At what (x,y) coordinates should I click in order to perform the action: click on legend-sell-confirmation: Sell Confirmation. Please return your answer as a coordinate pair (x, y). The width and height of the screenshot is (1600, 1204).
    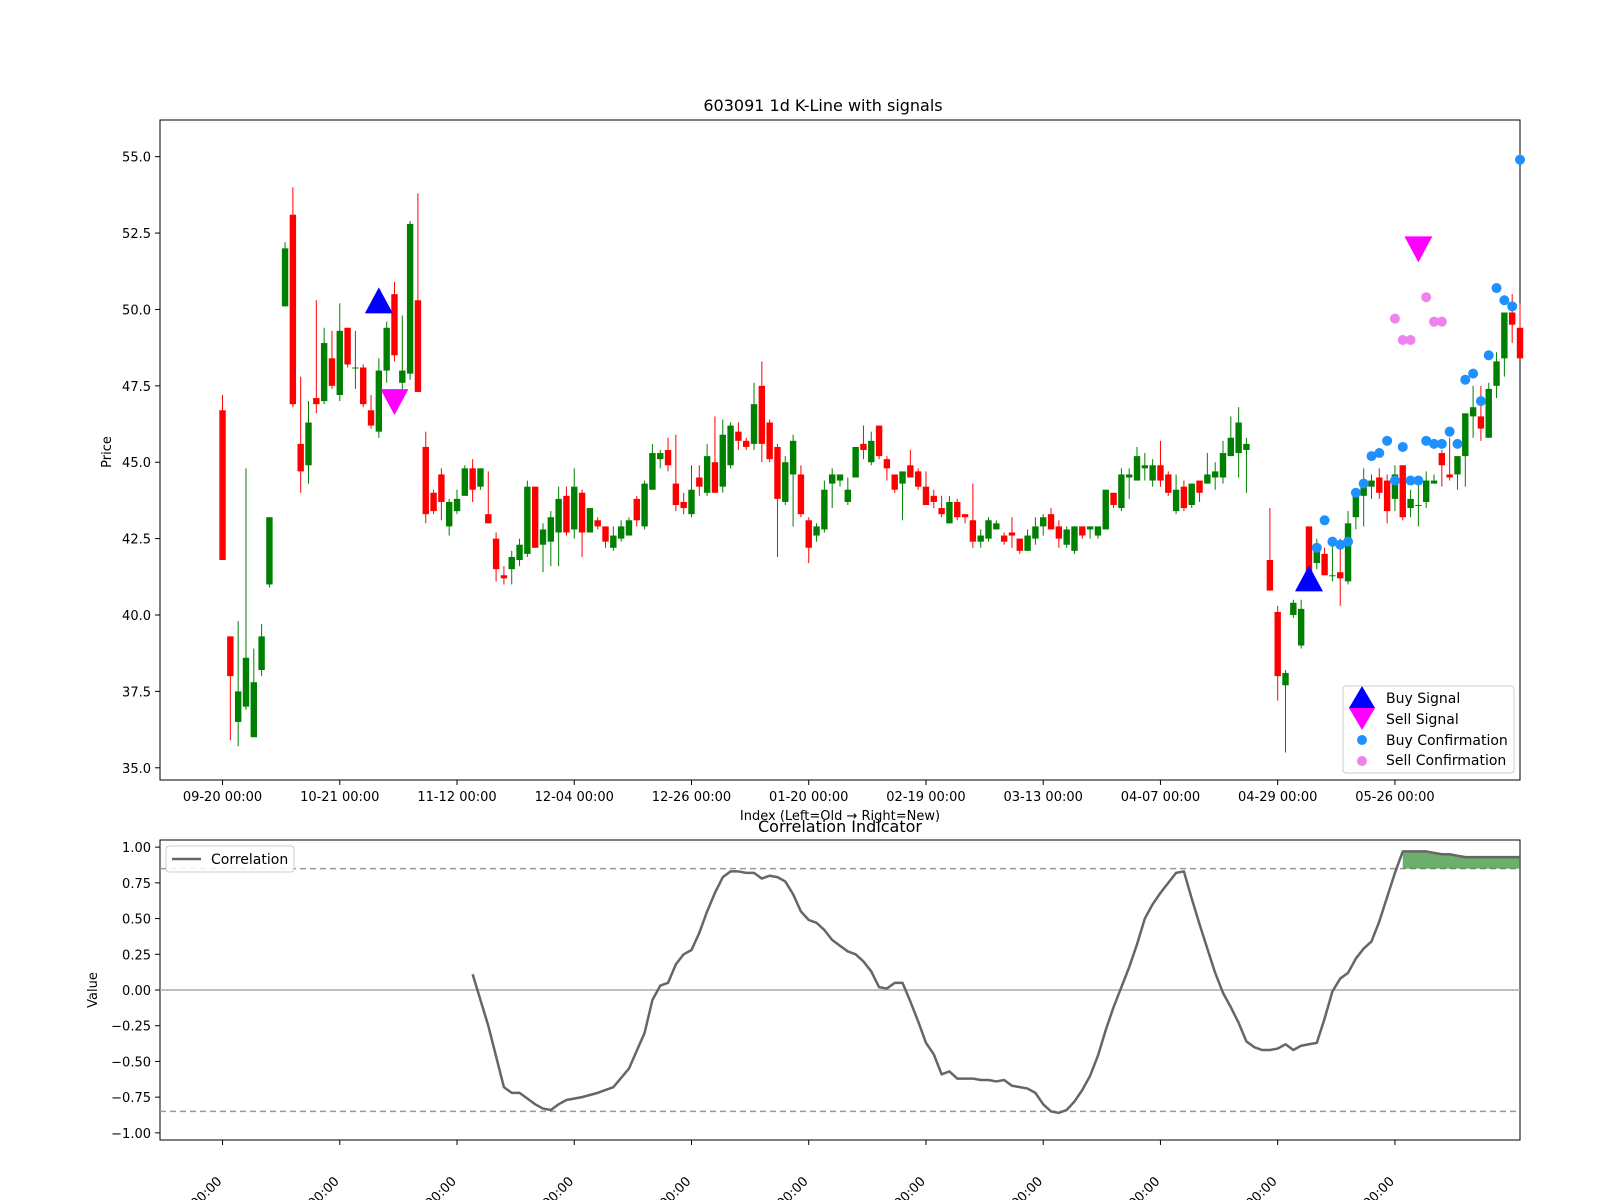
    Looking at the image, I should click on (1446, 761).